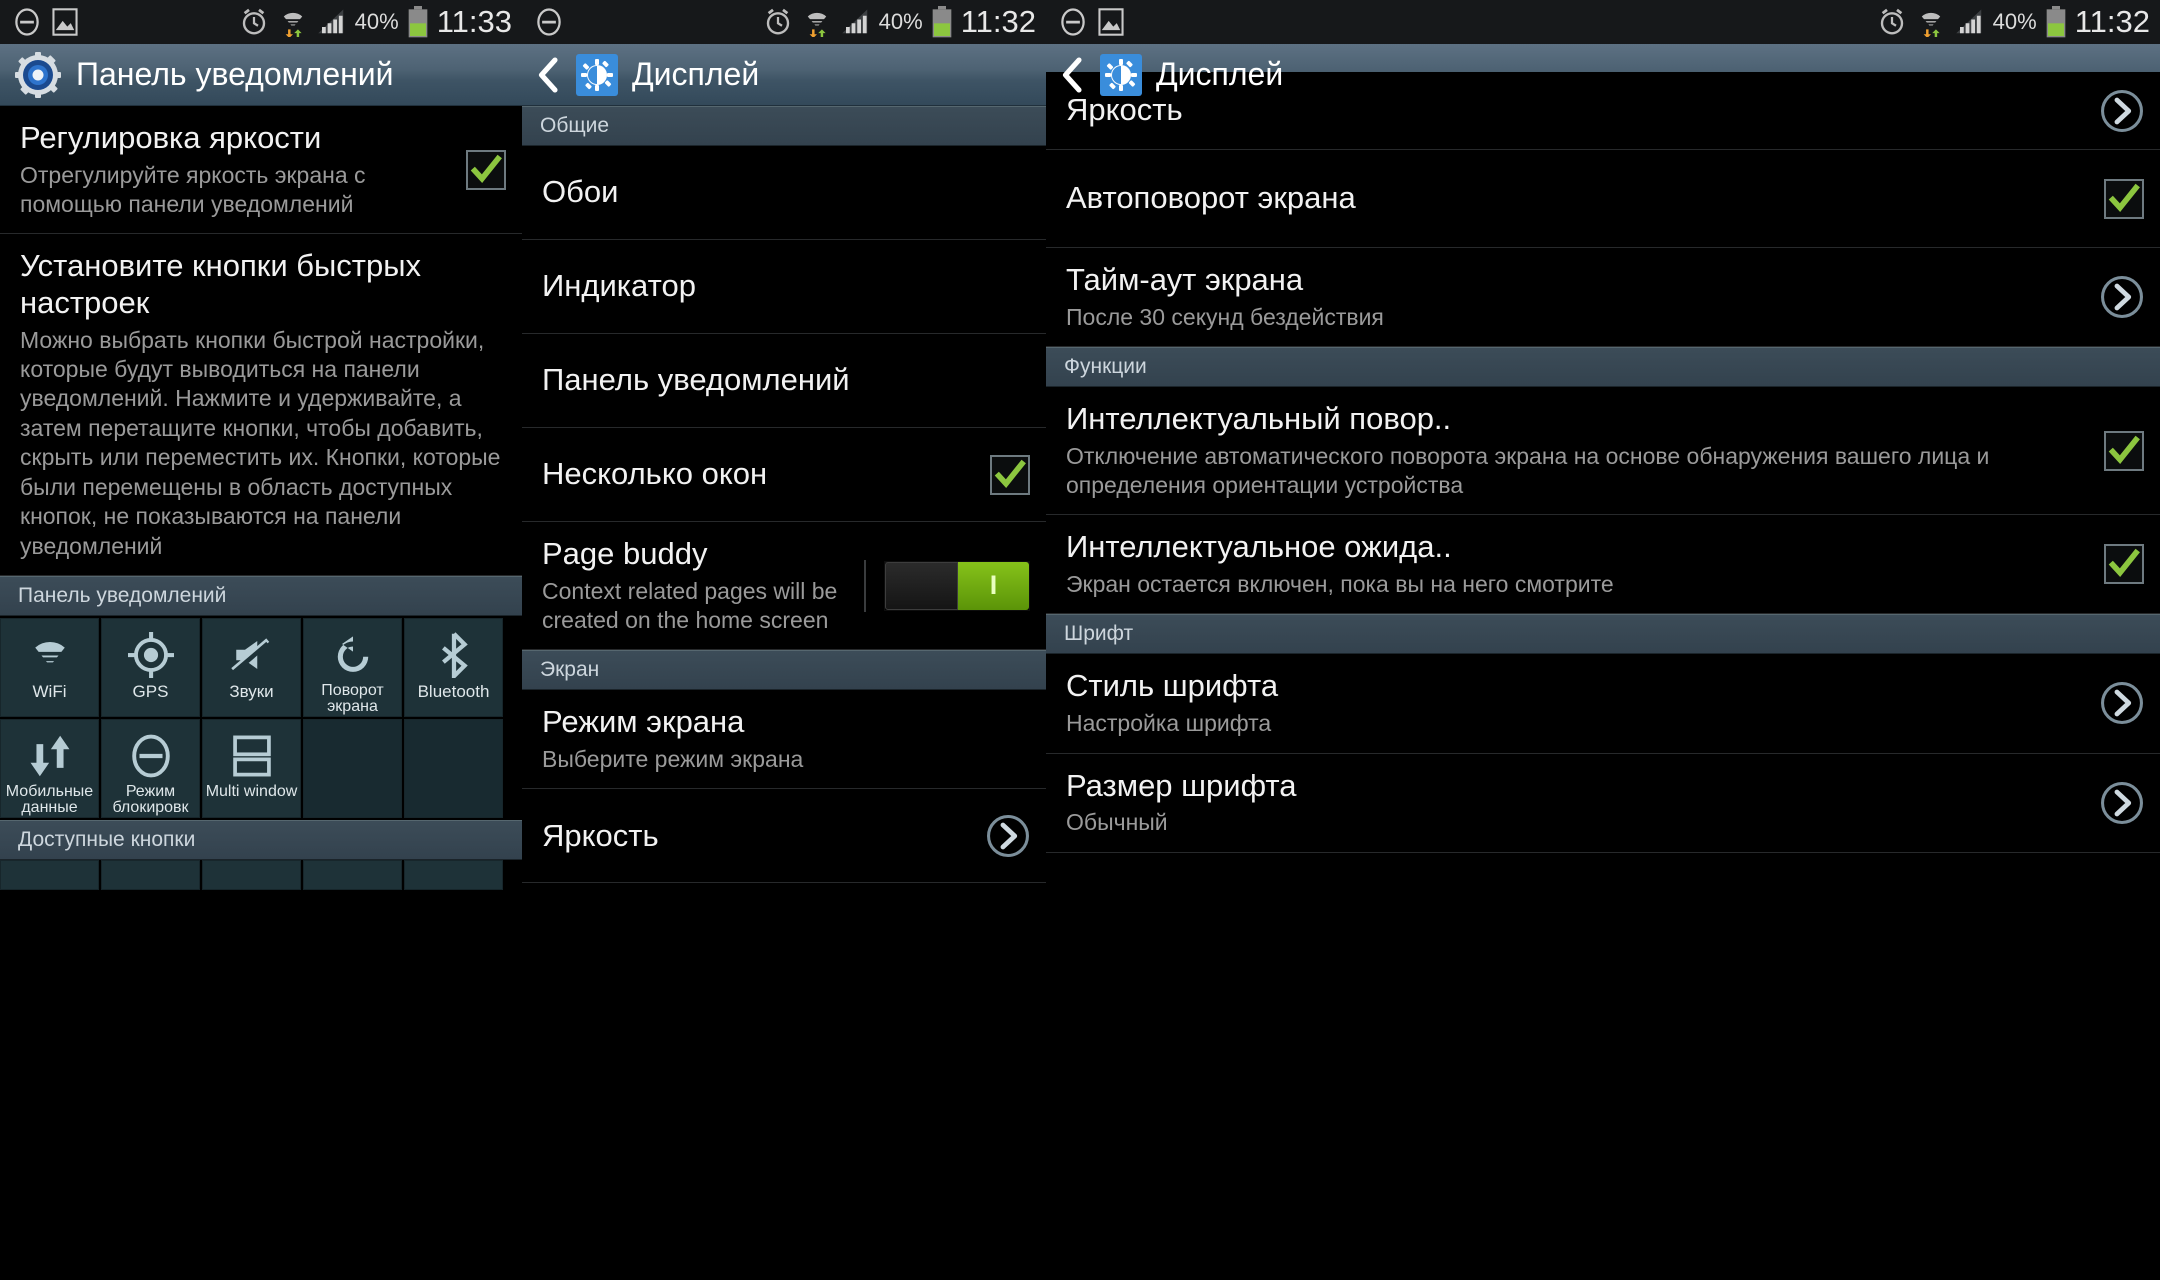 The height and width of the screenshot is (1280, 2160). I want to click on tile-label: Multi window, so click(251, 792).